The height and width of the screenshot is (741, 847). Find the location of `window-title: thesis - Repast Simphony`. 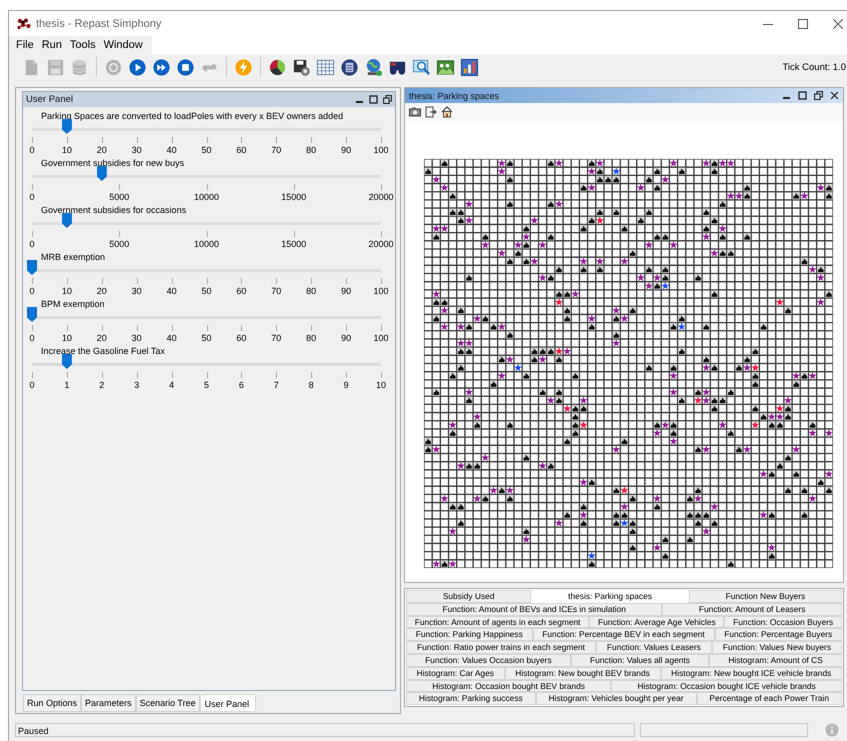

window-title: thesis - Repast Simphony is located at coordinates (99, 24).